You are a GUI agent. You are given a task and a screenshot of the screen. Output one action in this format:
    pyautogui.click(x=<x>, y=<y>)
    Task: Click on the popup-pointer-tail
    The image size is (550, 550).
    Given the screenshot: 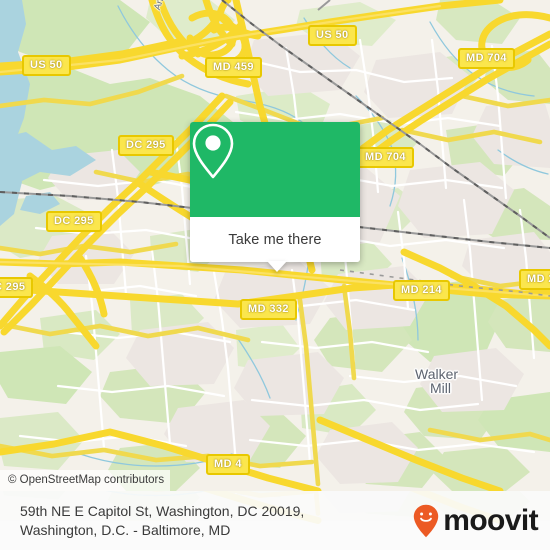 What is the action you would take?
    pyautogui.click(x=277, y=266)
    